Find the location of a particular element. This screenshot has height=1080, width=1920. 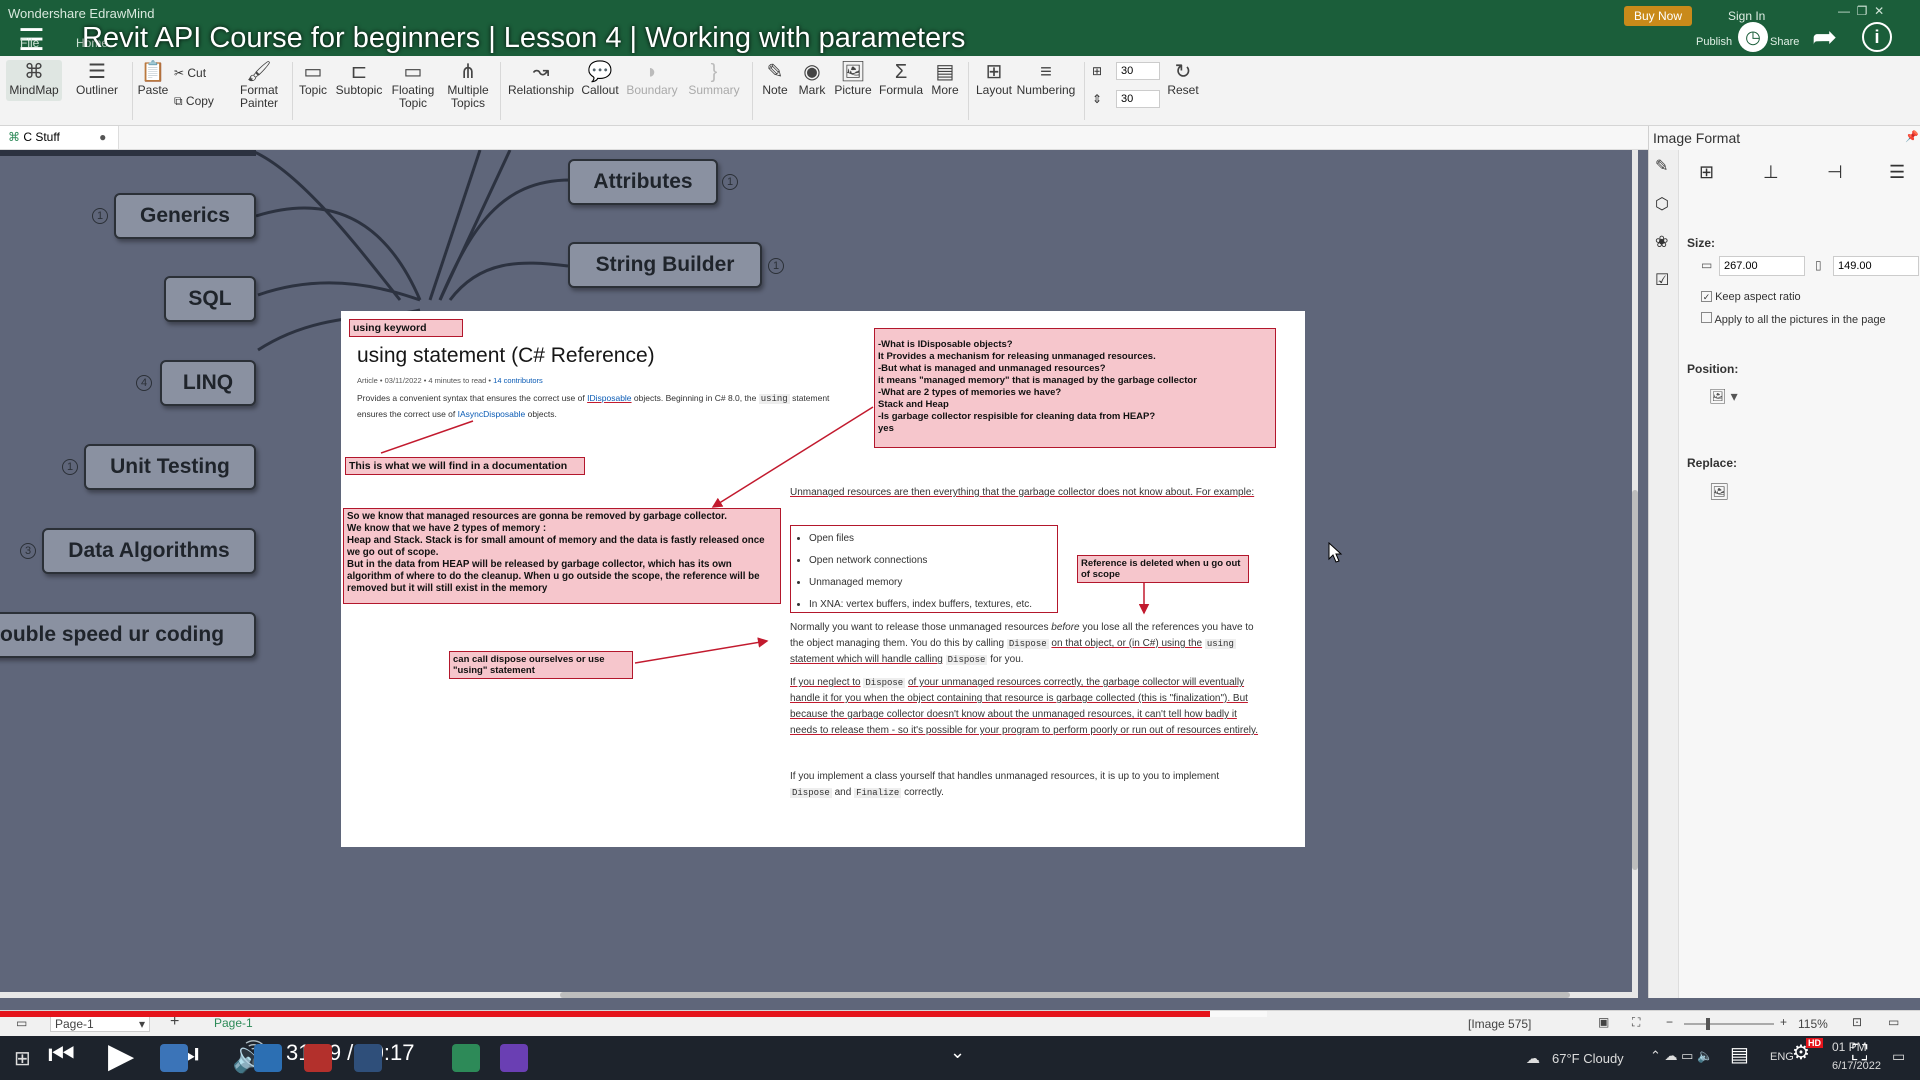

sign-in-button: Sign In is located at coordinates (1746, 16).